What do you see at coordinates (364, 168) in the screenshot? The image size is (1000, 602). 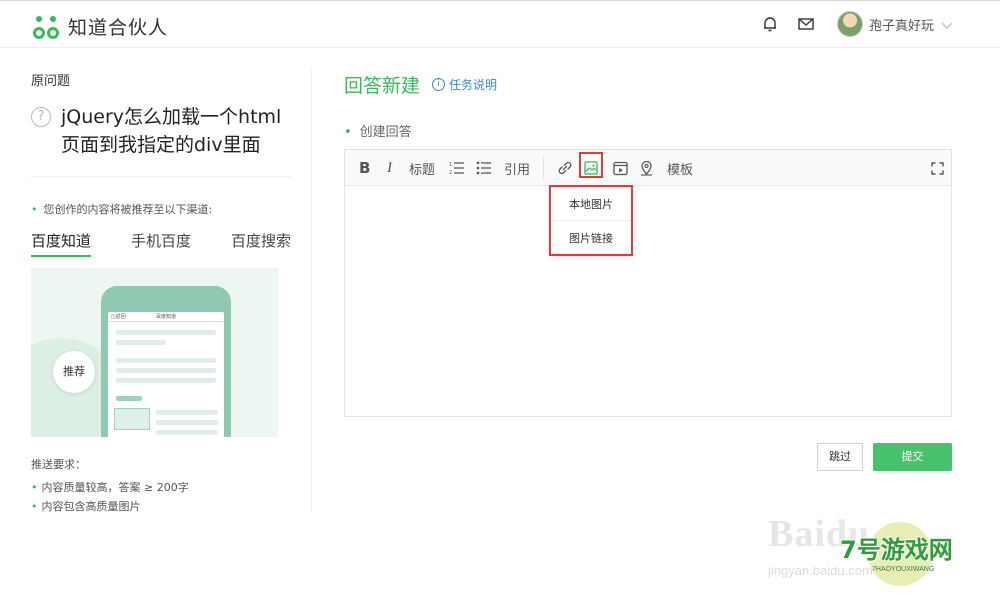 I see `bold-button: B` at bounding box center [364, 168].